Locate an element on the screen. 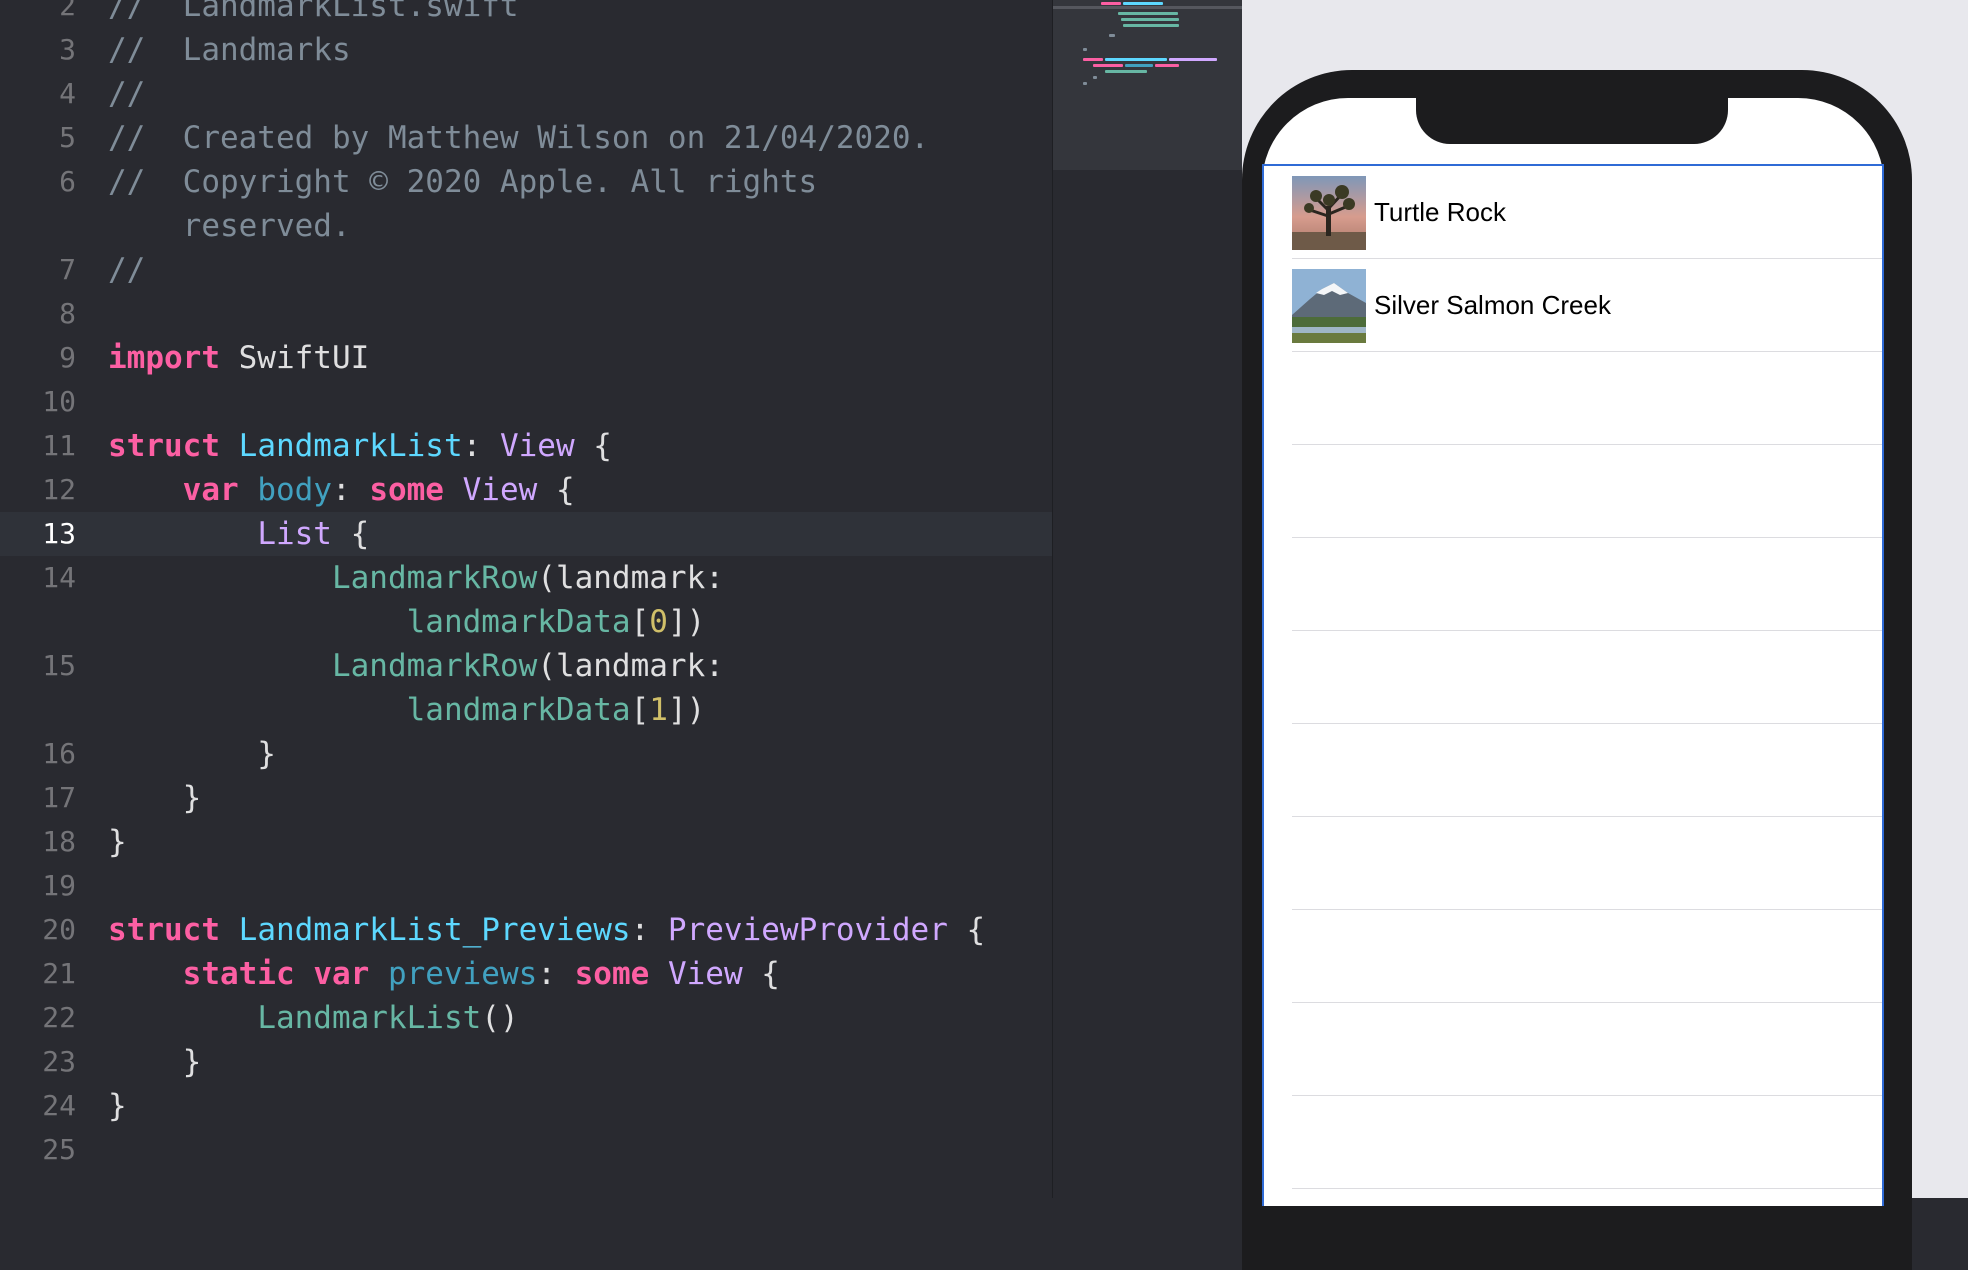  code-token: reserved. is located at coordinates (229, 226).